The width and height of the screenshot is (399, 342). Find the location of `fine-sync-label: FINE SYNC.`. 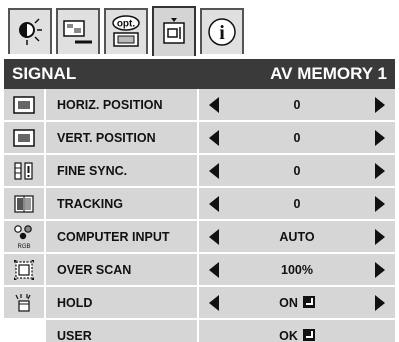

fine-sync-label: FINE SYNC. is located at coordinates (122, 170).